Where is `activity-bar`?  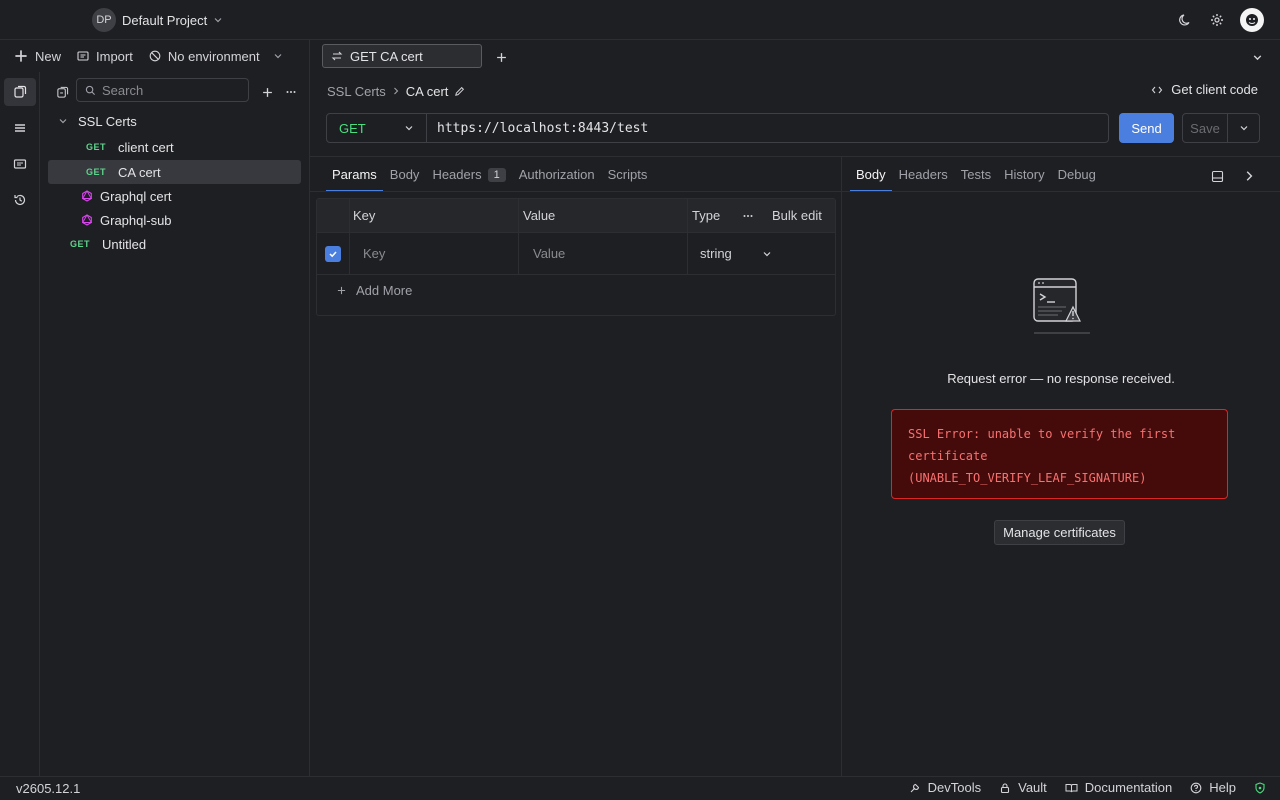 activity-bar is located at coordinates (20, 424).